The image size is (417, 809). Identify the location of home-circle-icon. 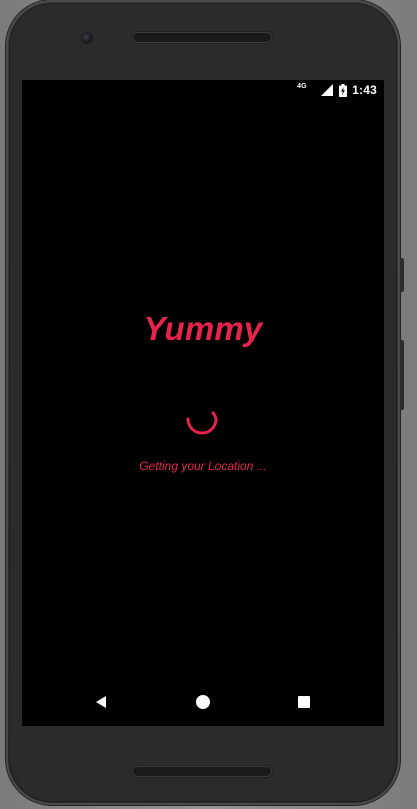
(203, 702).